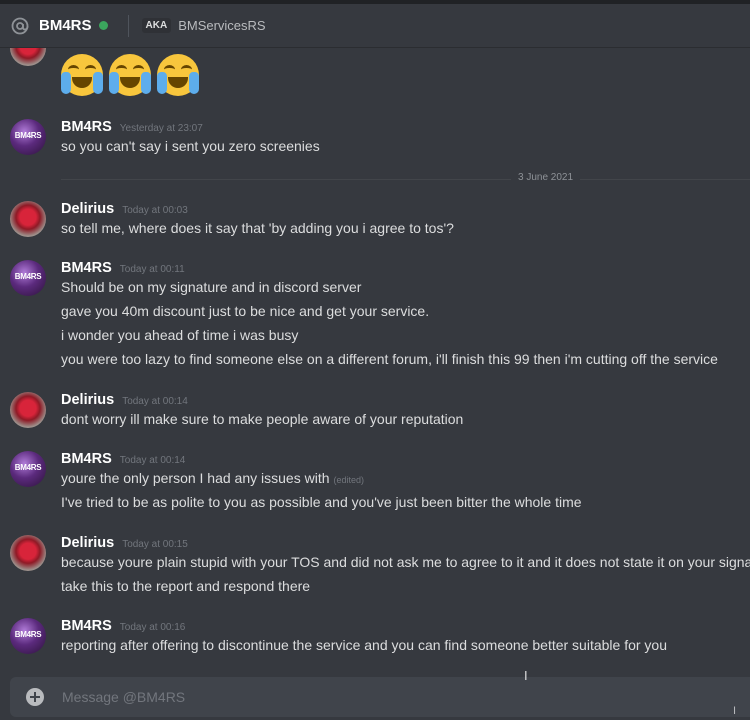 The height and width of the screenshot is (720, 750). What do you see at coordinates (128, 25) in the screenshot?
I see `header-divider` at bounding box center [128, 25].